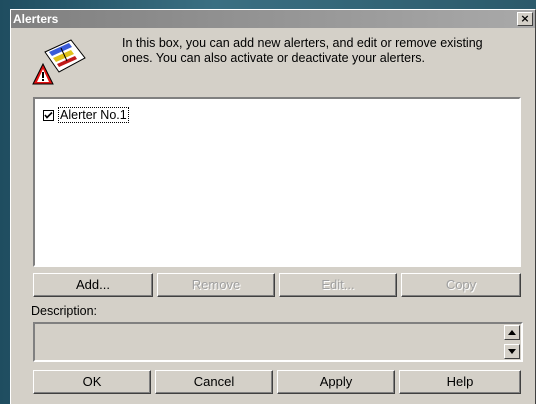  I want to click on check-icon, so click(48, 115).